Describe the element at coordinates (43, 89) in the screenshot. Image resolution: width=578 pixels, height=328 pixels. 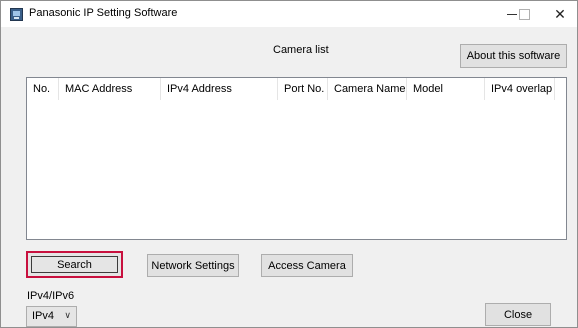
I see `column-header-no: No.` at that location.